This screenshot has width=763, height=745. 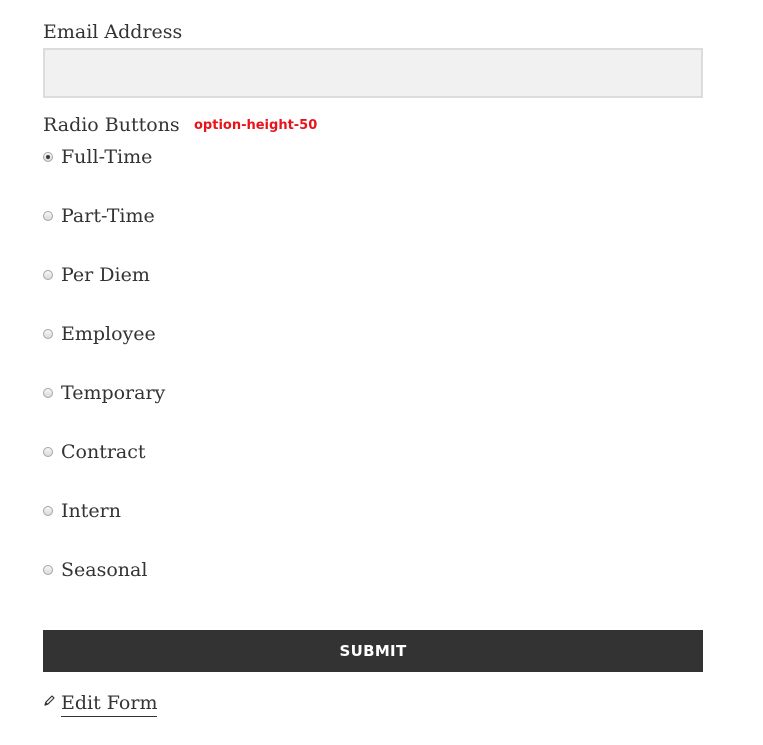 I want to click on radio-option-employee: Employee, so click(x=99, y=334).